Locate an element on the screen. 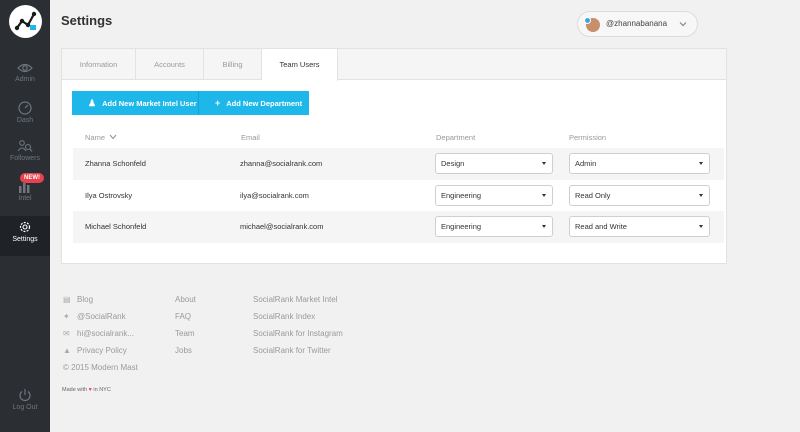 This screenshot has height=432, width=800. power-icon is located at coordinates (25, 395).